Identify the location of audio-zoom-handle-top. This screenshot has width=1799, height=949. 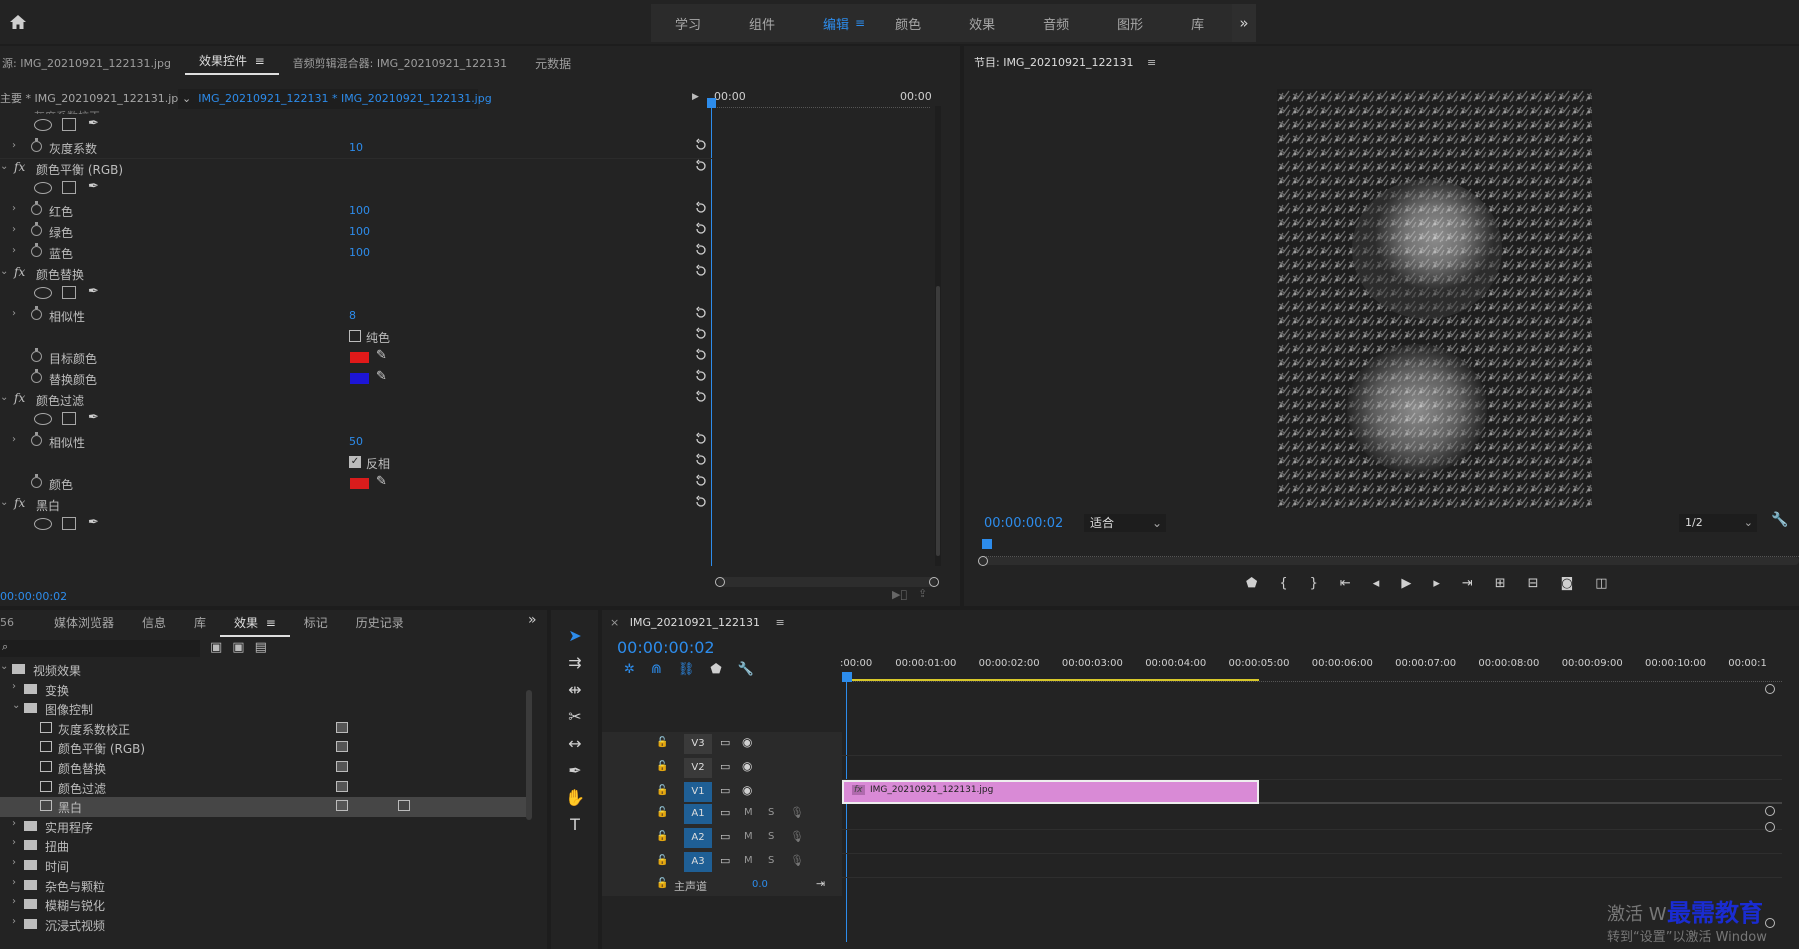
(1770, 827).